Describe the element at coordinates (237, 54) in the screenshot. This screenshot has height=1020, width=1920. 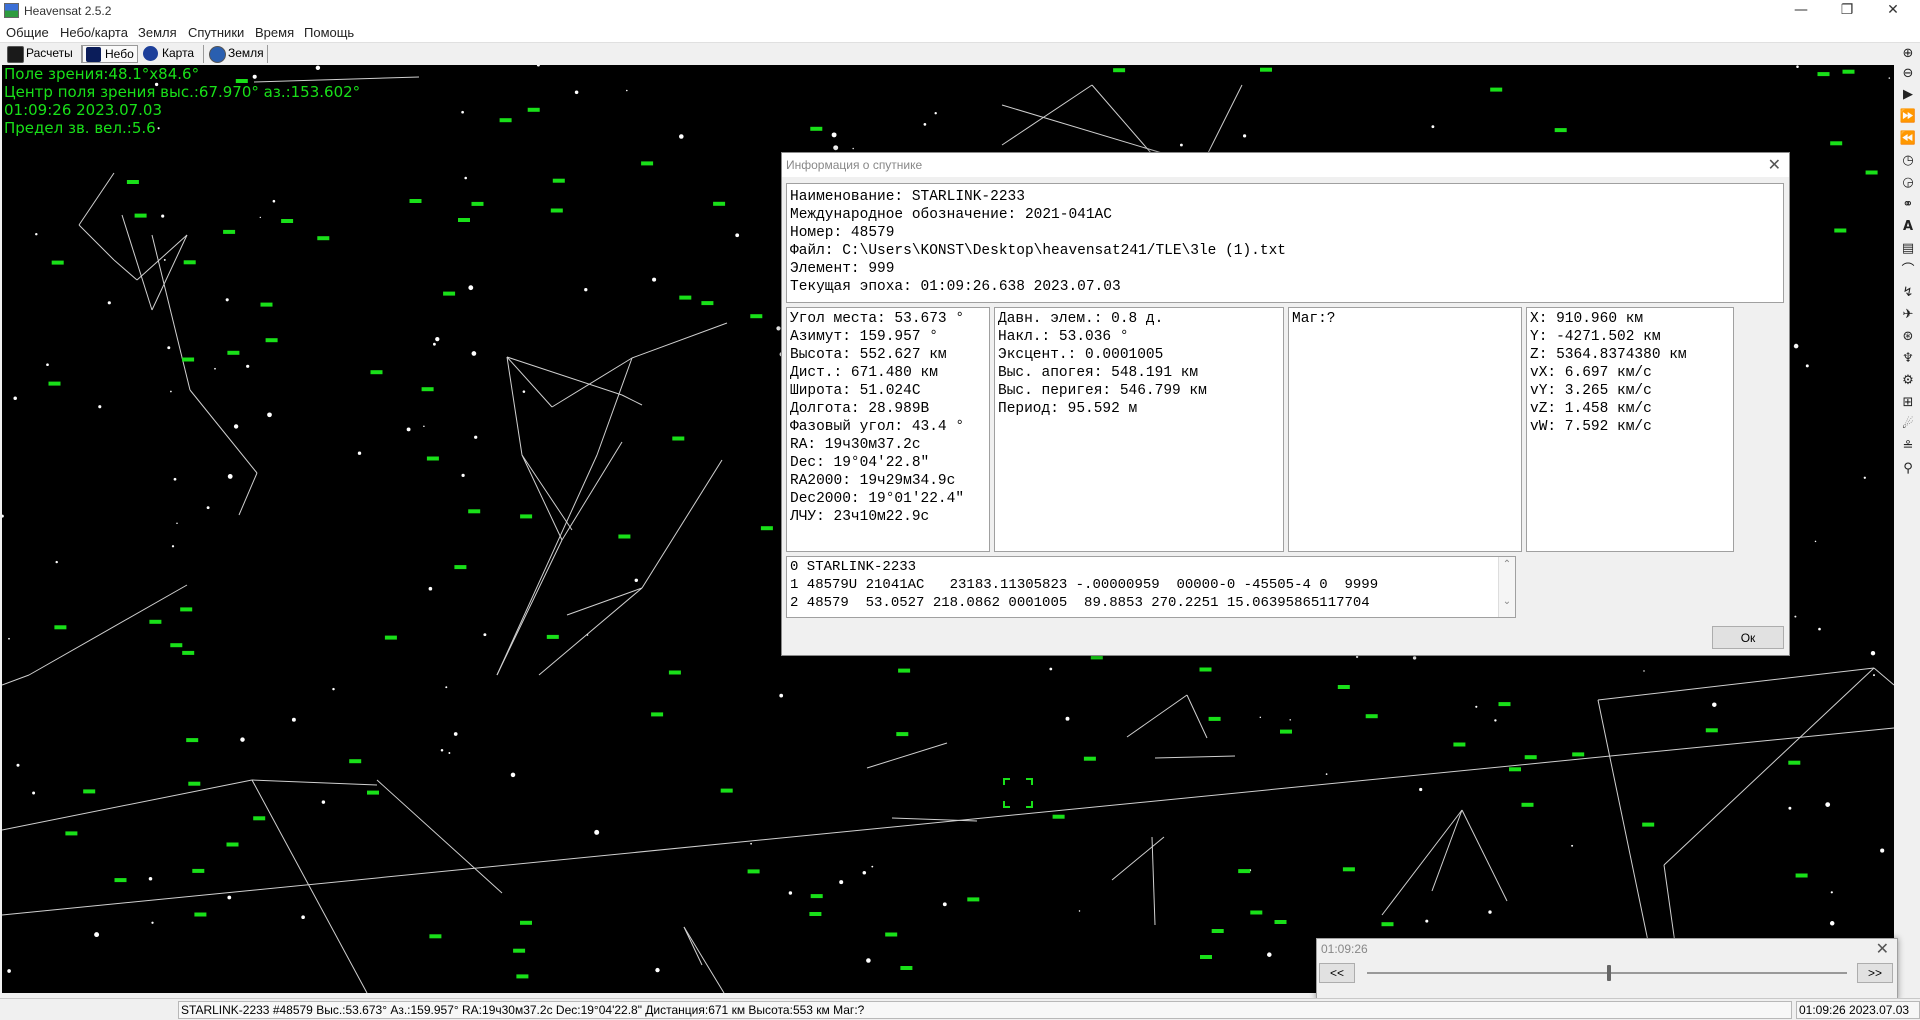
I see `tab-earth: Земля` at that location.